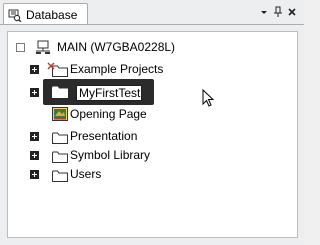 Image resolution: width=320 pixels, height=245 pixels. Describe the element at coordinates (108, 114) in the screenshot. I see `tree-item-label: Opening Page` at that location.